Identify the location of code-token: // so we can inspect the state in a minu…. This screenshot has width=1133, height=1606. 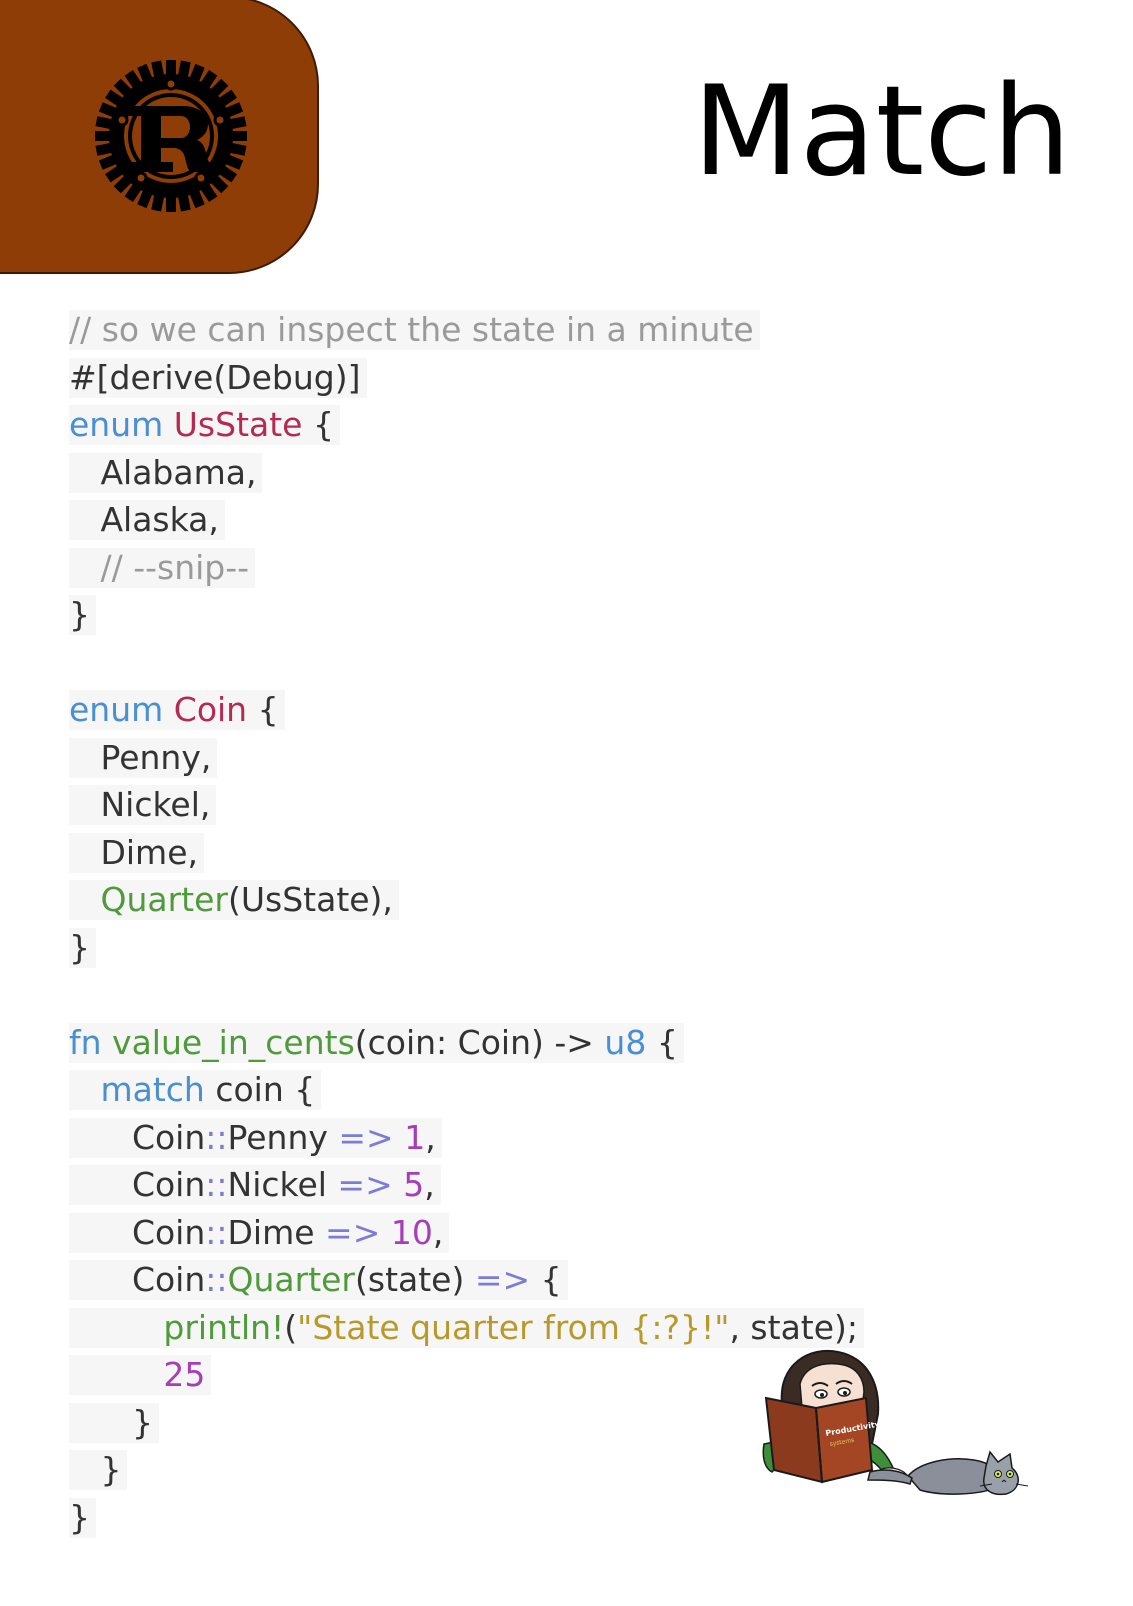
(411, 329).